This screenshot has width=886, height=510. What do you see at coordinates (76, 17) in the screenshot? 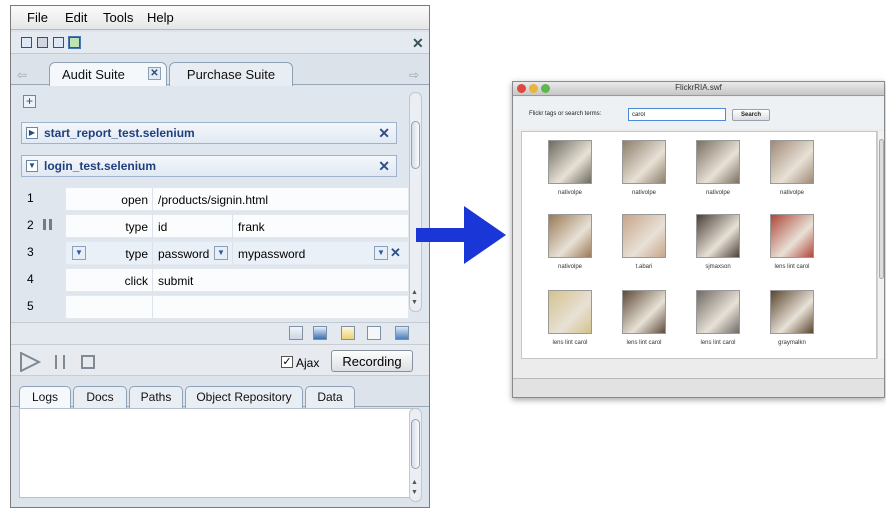
I see `menu-edit: Edit` at bounding box center [76, 17].